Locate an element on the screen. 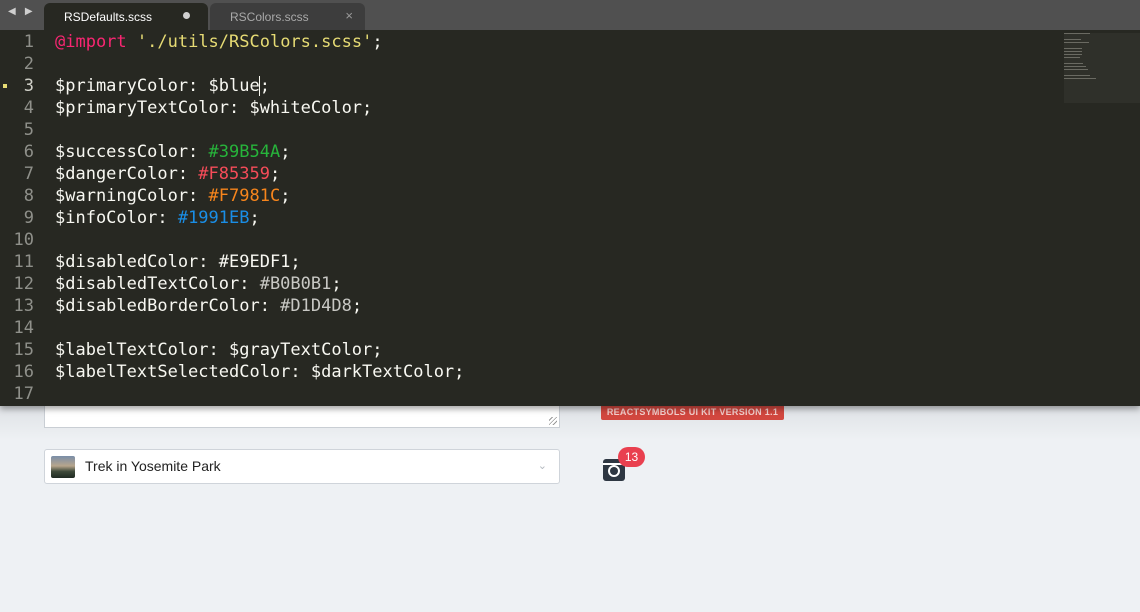 The width and height of the screenshot is (1140, 612). code-token: $dangerColor: is located at coordinates (127, 174).